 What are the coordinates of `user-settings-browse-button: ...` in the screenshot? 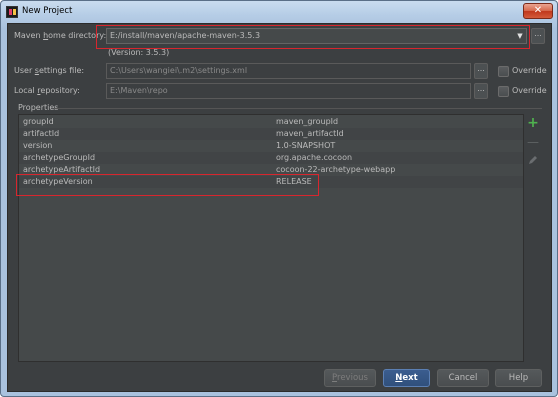 It's located at (481, 71).